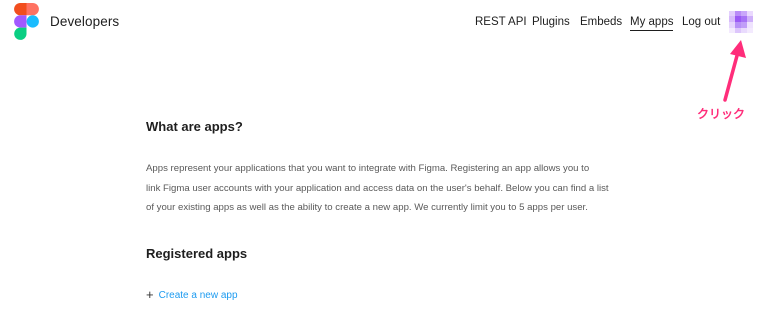  I want to click on top-nav: REST API Plugins Embeds My apps Log out, so click(384, 24).